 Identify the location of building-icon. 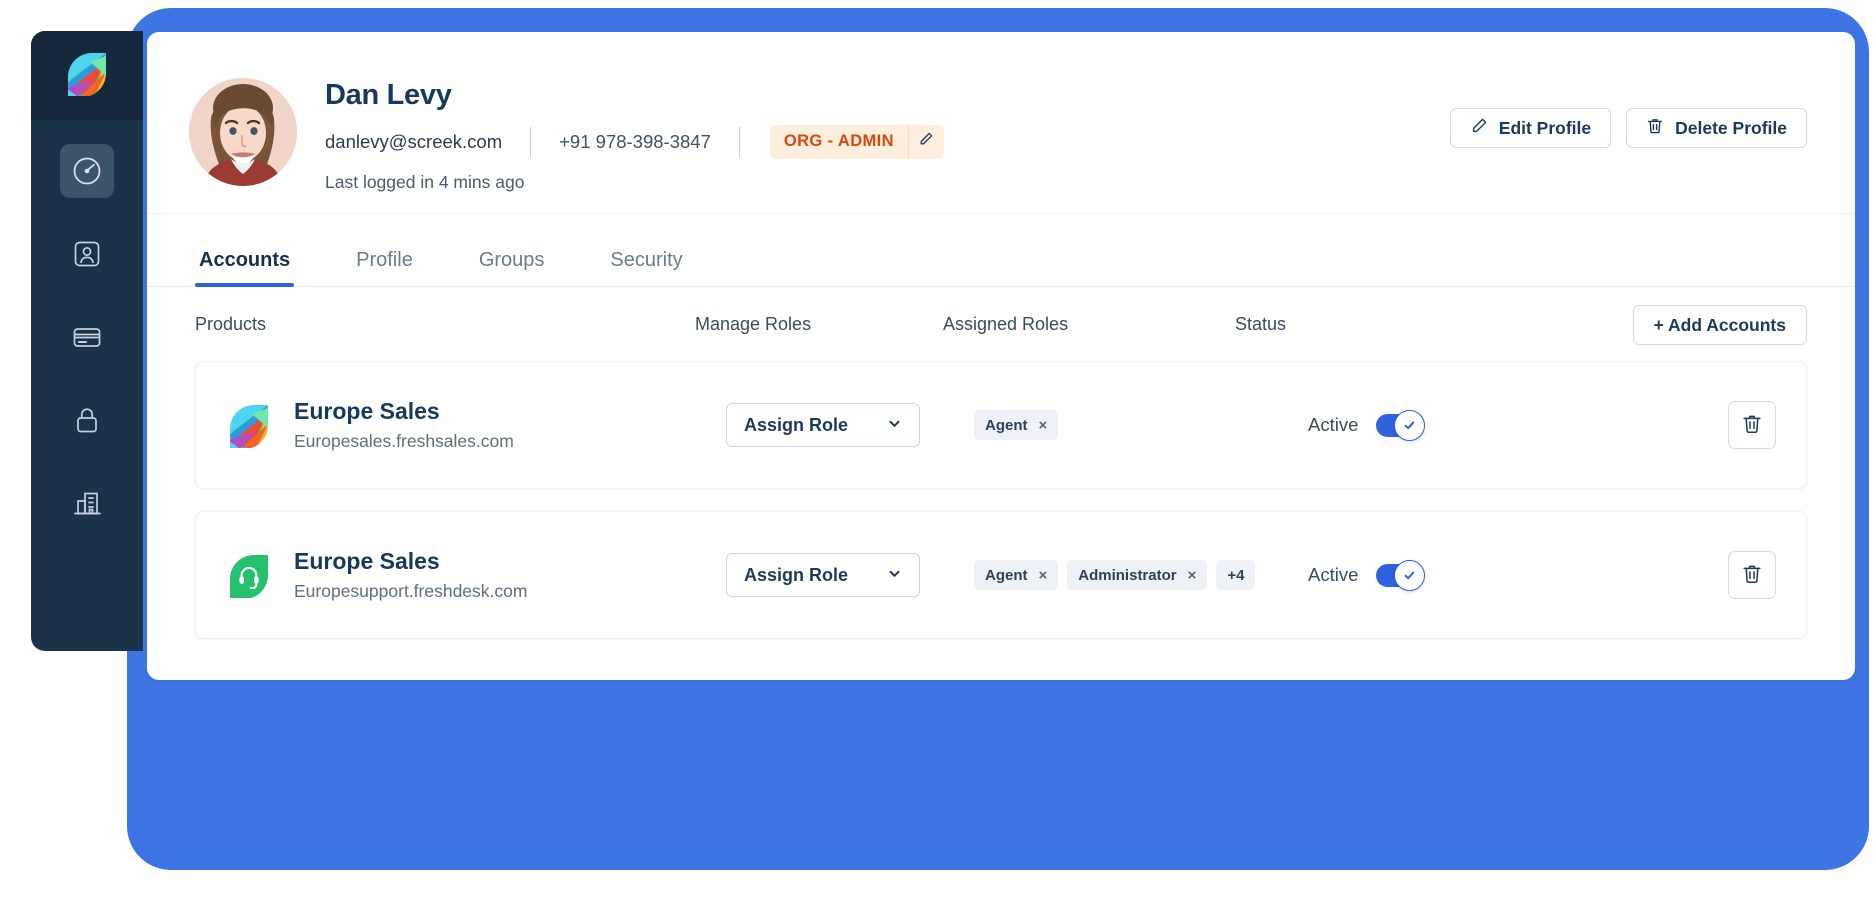
(87, 503).